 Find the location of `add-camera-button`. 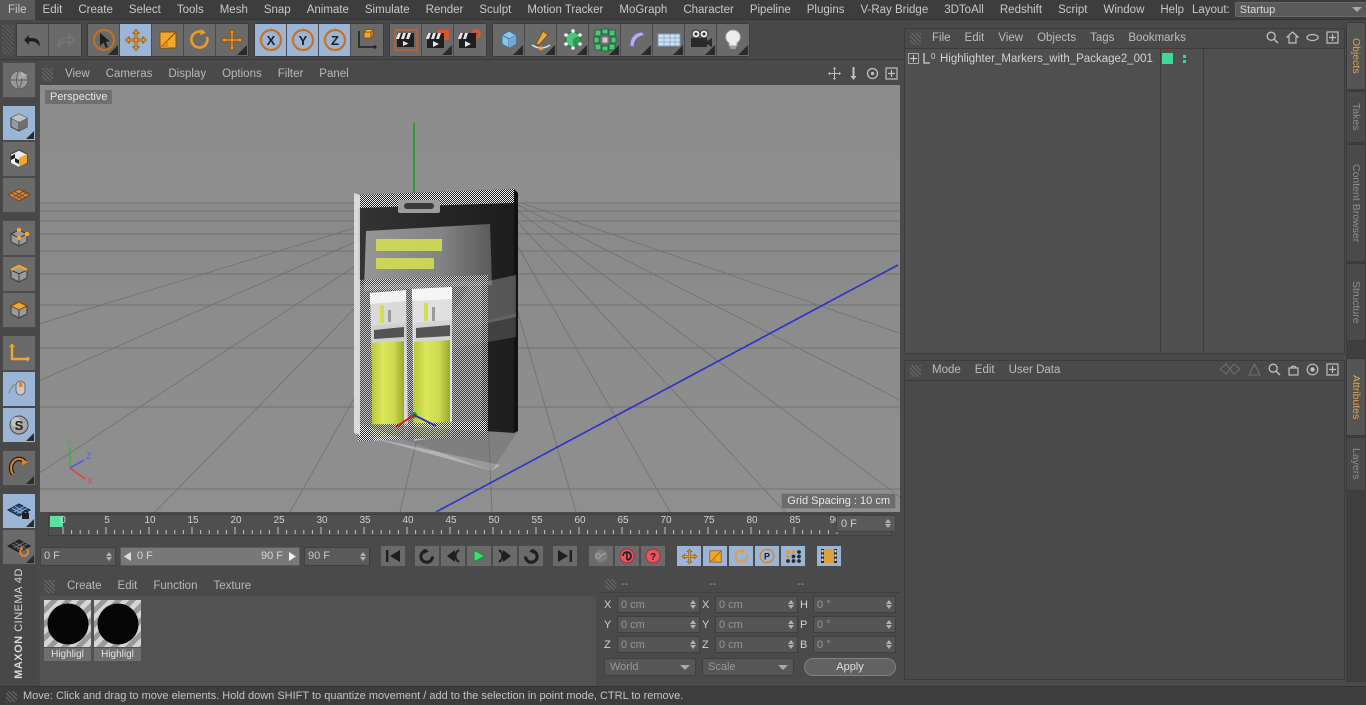

add-camera-button is located at coordinates (701, 39).